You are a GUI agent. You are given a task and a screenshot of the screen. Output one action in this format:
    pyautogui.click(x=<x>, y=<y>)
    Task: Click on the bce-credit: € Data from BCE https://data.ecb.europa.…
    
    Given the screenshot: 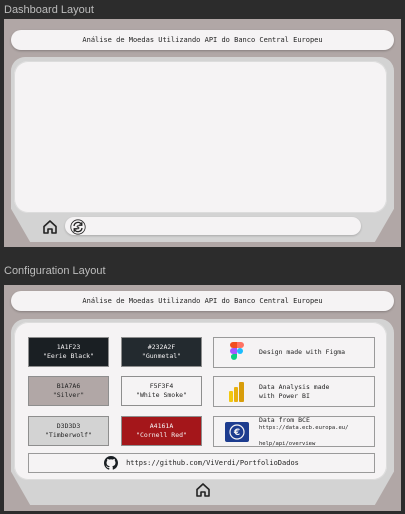 What is the action you would take?
    pyautogui.click(x=294, y=431)
    